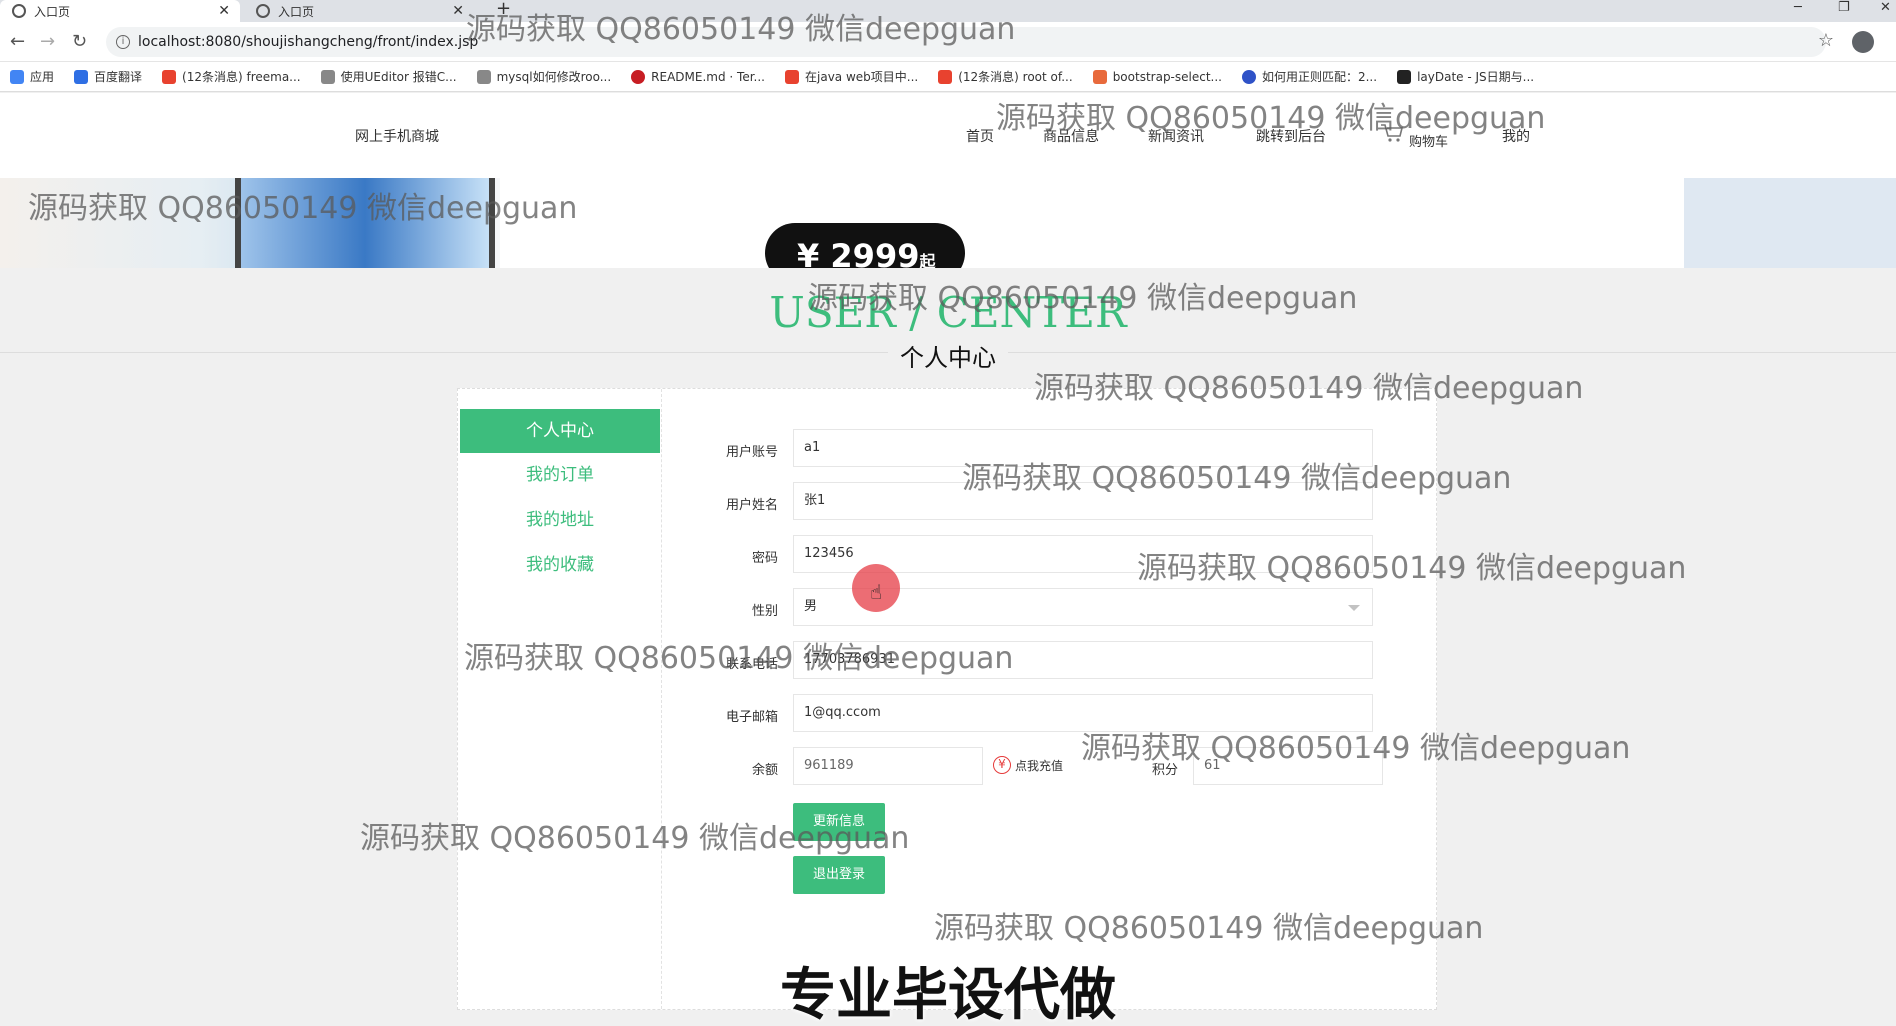 The image size is (1896, 1026). Describe the element at coordinates (1002, 765) in the screenshot. I see `yen-icon: ¥` at that location.